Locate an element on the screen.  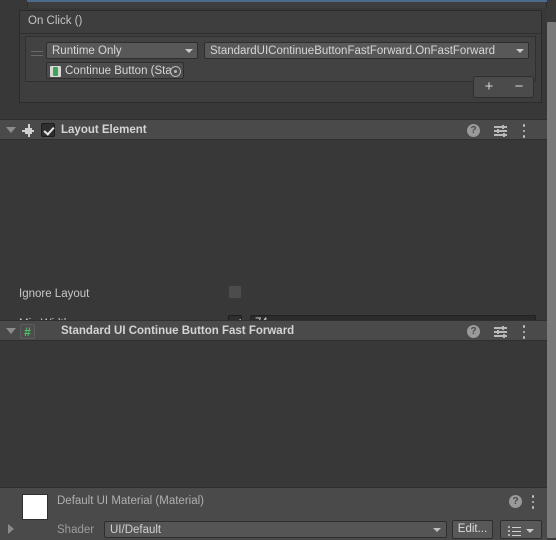
shader-label: Shader is located at coordinates (76, 530).